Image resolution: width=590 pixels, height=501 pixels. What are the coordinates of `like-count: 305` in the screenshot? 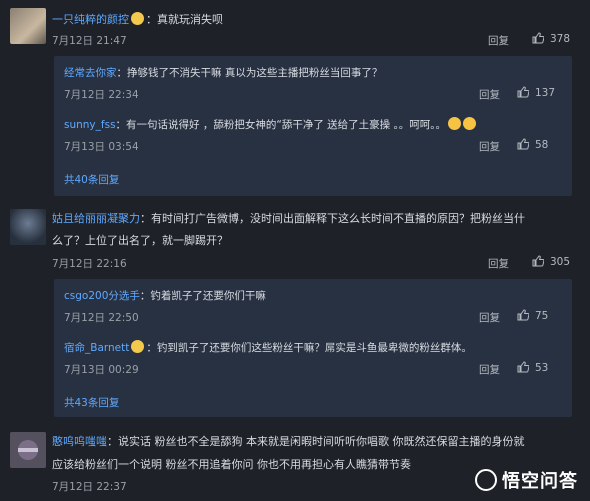 It's located at (560, 262).